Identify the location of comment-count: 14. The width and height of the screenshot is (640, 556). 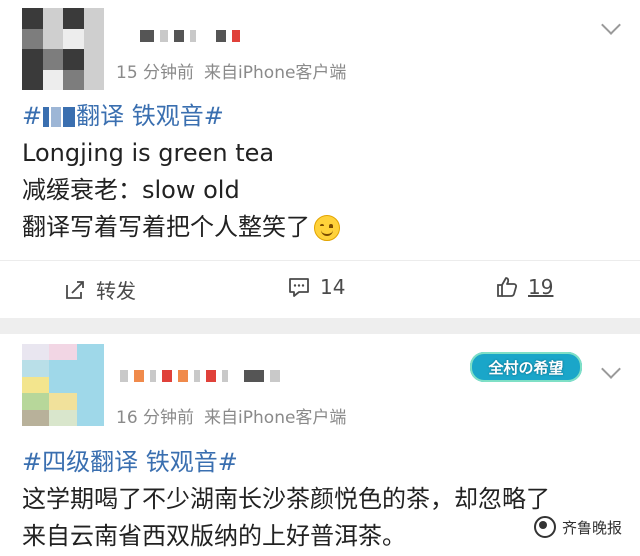
(333, 287).